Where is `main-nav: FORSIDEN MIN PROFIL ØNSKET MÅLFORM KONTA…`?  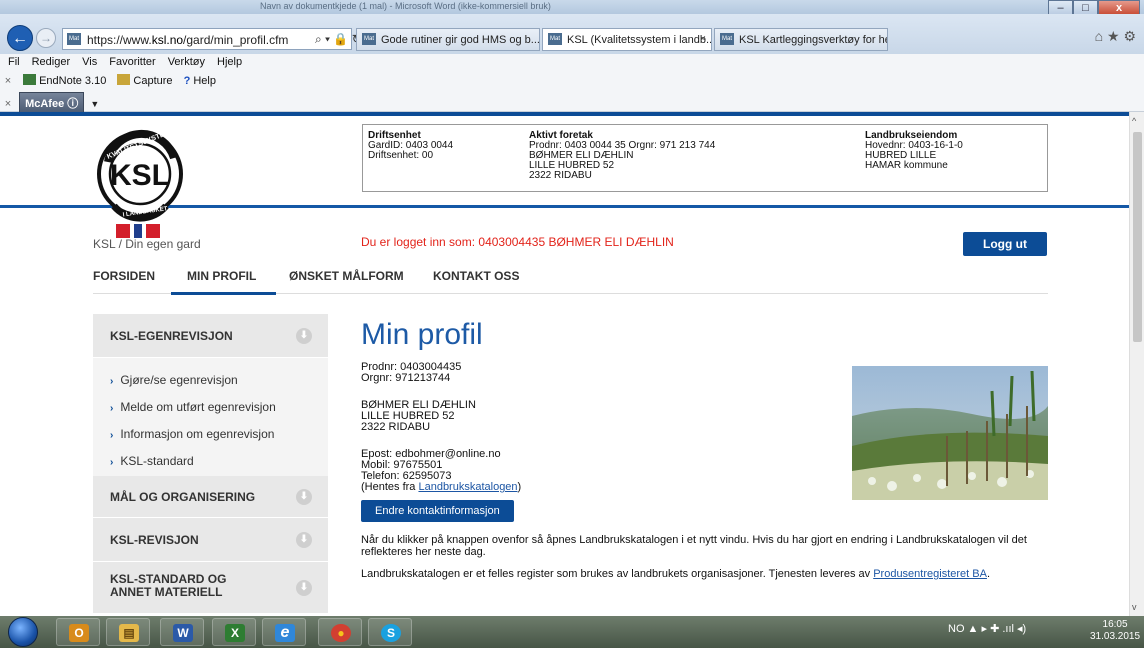 main-nav: FORSIDEN MIN PROFIL ØNSKET MÅLFORM KONTA… is located at coordinates (570, 278).